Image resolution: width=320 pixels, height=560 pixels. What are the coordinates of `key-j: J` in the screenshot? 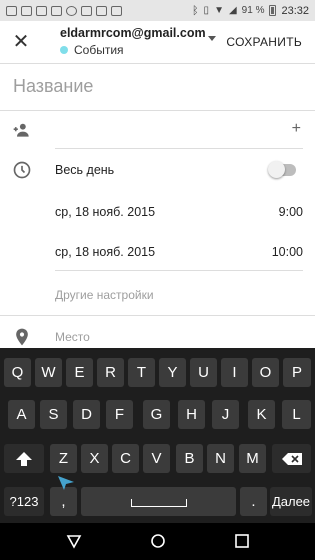 It's located at (225, 414).